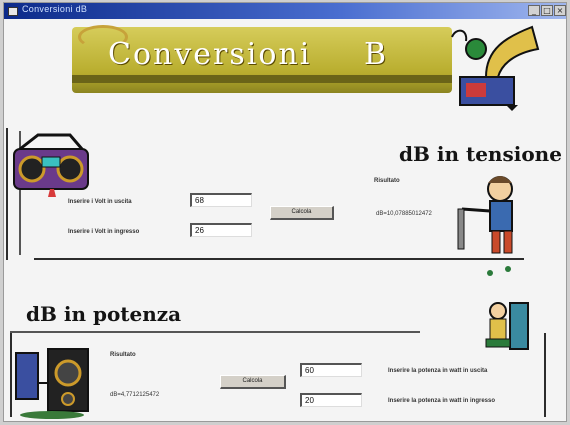  What do you see at coordinates (279, 259) in the screenshot?
I see `tension-panel-bottom-border` at bounding box center [279, 259].